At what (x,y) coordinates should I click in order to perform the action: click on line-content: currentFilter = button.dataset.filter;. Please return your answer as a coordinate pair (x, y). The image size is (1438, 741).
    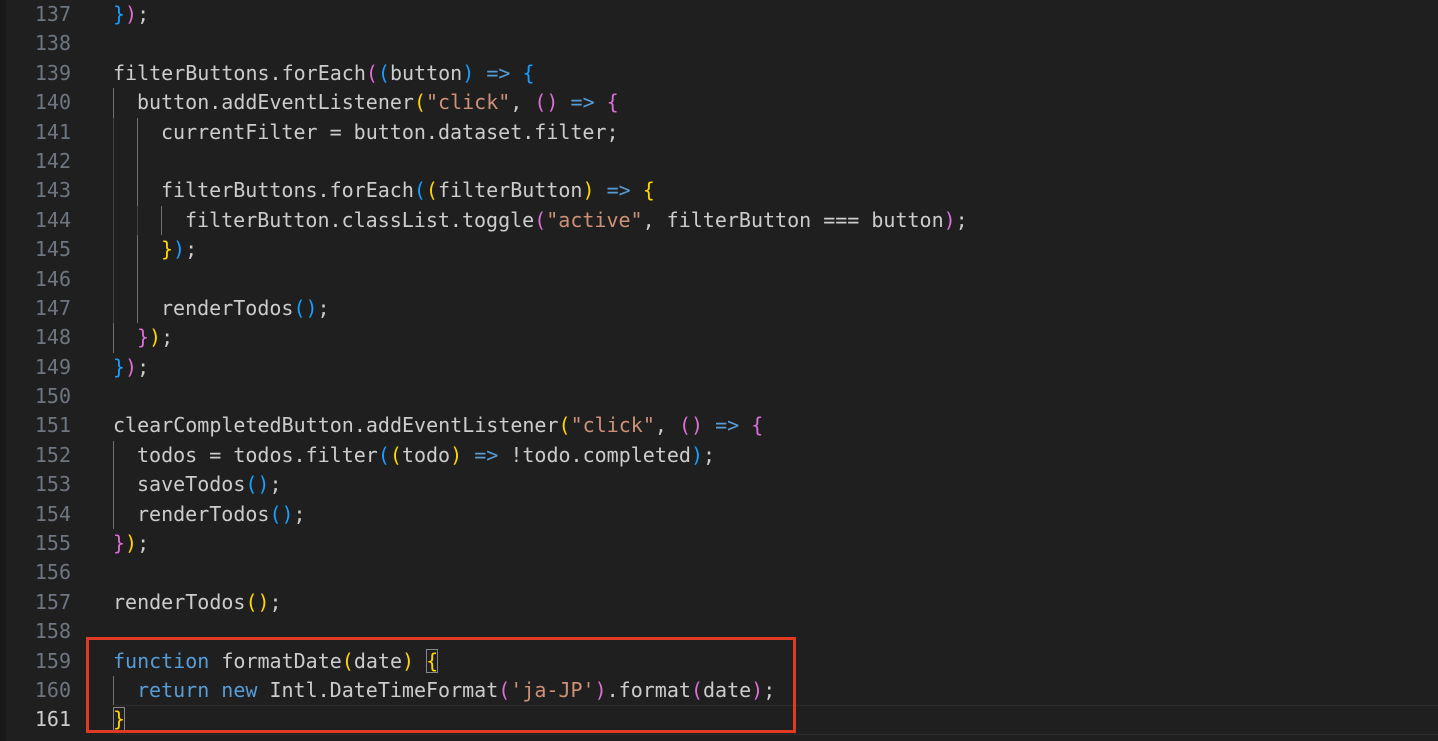
    Looking at the image, I should click on (775, 132).